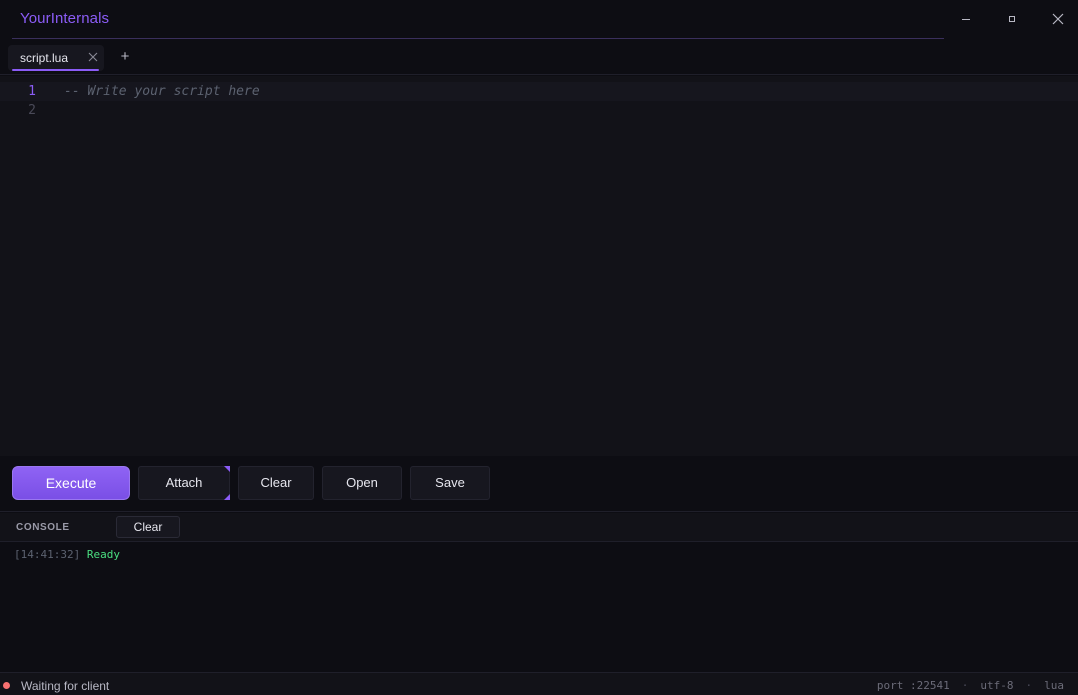  I want to click on close-icon, so click(1058, 19).